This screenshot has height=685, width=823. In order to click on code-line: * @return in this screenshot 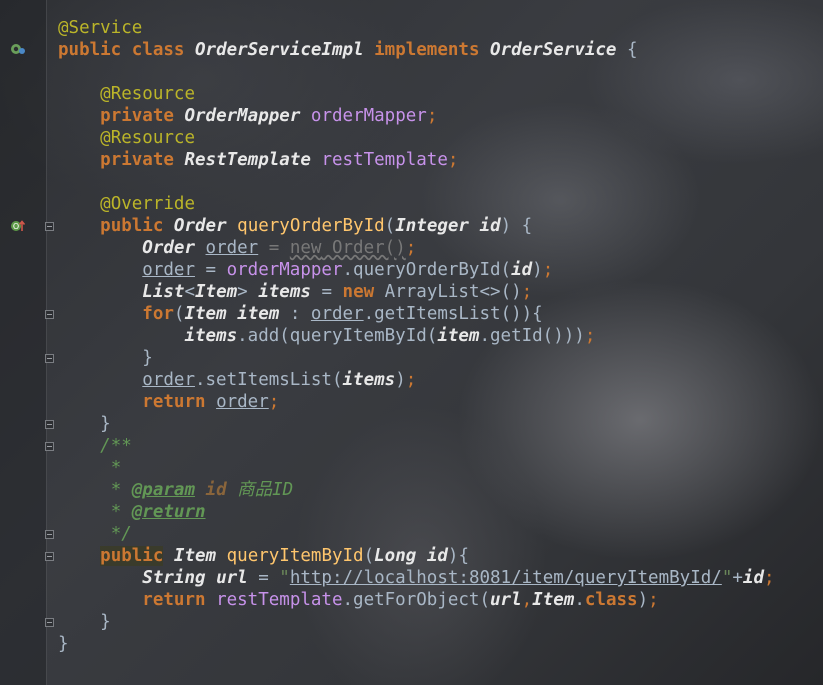, I will do `click(416, 512)`.